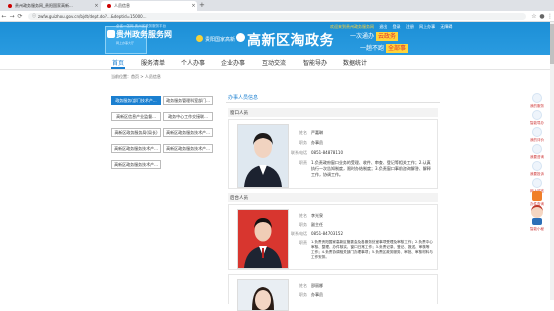 Image resolution: width=554 pixels, height=311 pixels. I want to click on float-my-rating: 我的评价, so click(537, 135).